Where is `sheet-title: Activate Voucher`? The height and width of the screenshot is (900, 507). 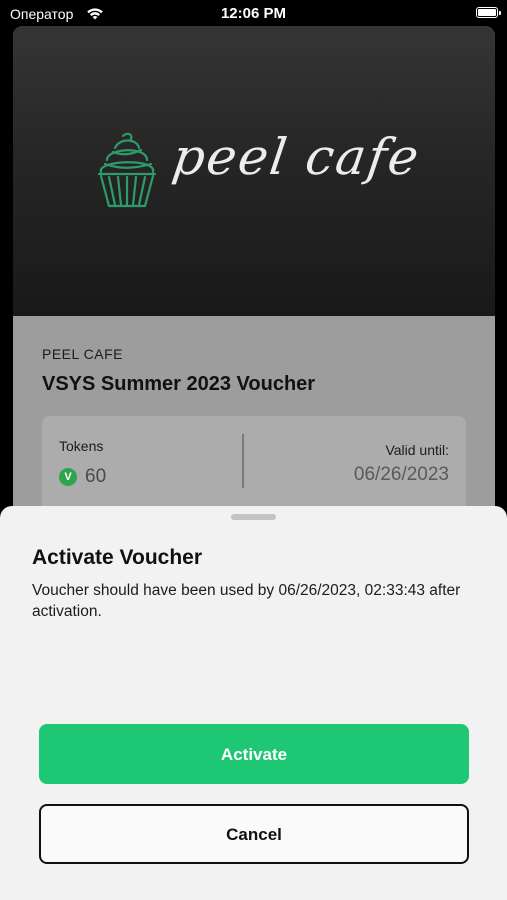 sheet-title: Activate Voucher is located at coordinates (117, 557).